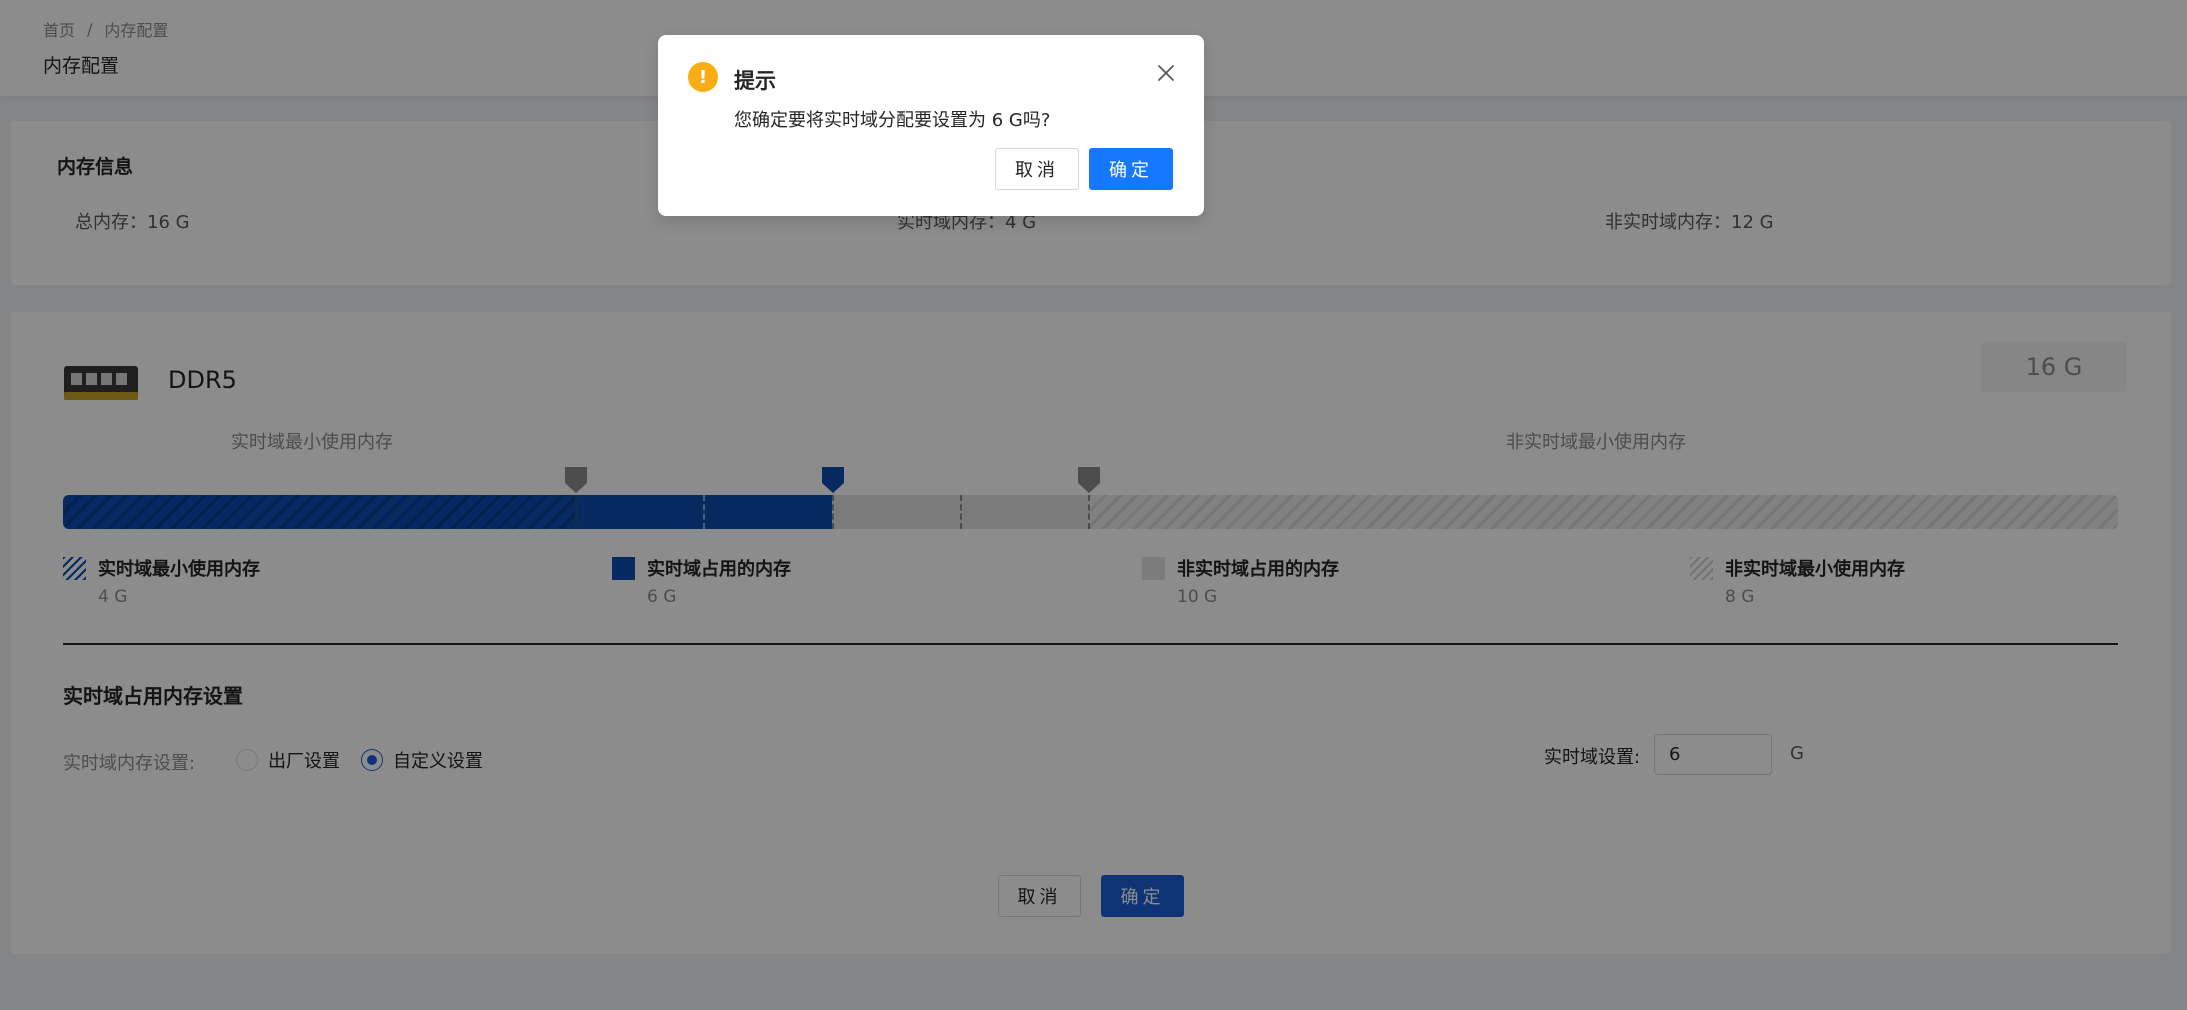 The image size is (2187, 1010). What do you see at coordinates (1037, 169) in the screenshot?
I see `dialog-cancel-button: 取消` at bounding box center [1037, 169].